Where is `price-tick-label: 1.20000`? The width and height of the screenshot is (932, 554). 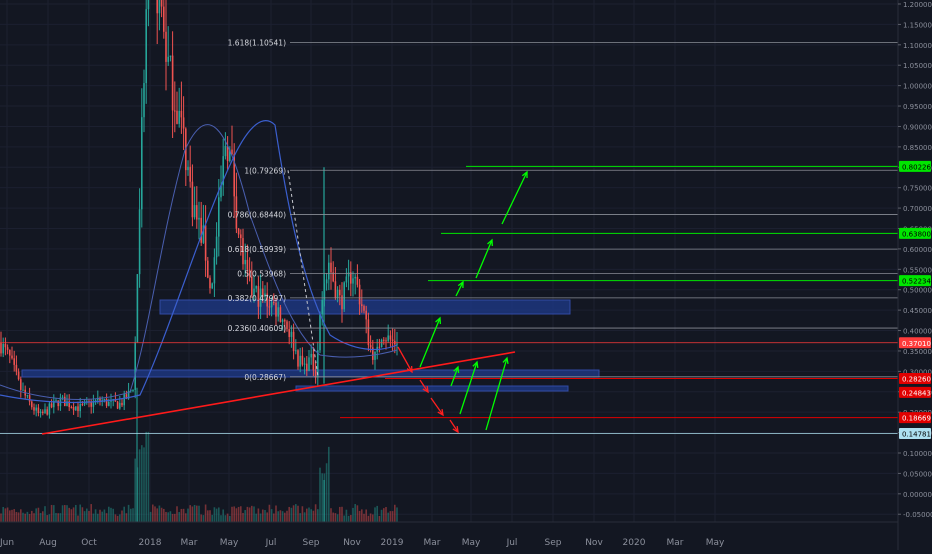 price-tick-label: 1.20000 is located at coordinates (917, 5).